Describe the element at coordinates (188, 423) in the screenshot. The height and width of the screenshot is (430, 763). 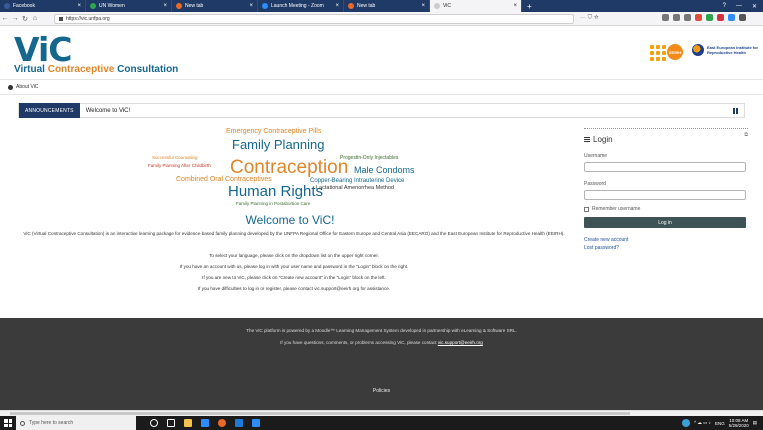
I see `file-explorer-icon` at that location.